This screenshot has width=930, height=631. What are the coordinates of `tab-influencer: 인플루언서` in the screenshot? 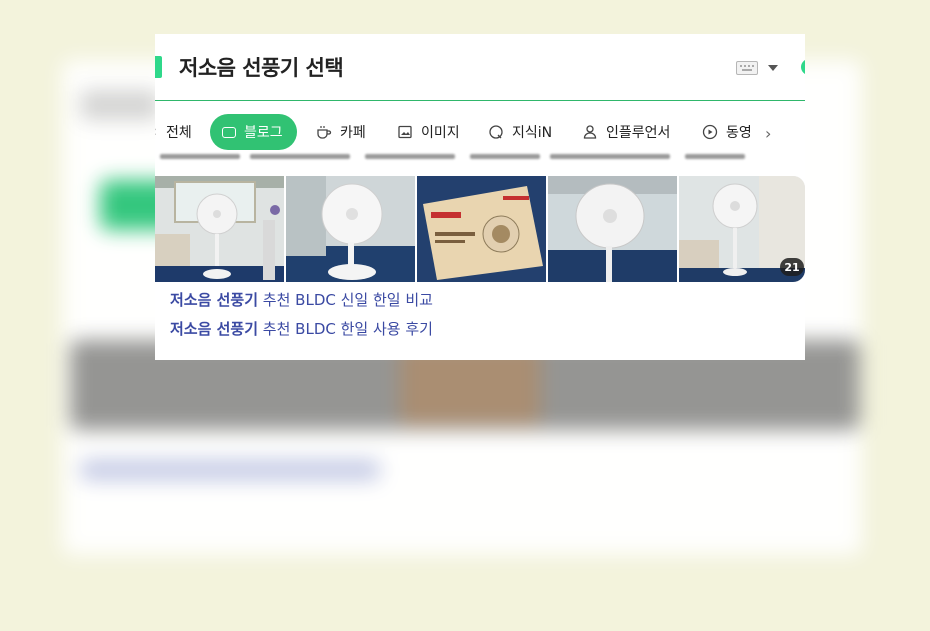 It's located at (626, 132).